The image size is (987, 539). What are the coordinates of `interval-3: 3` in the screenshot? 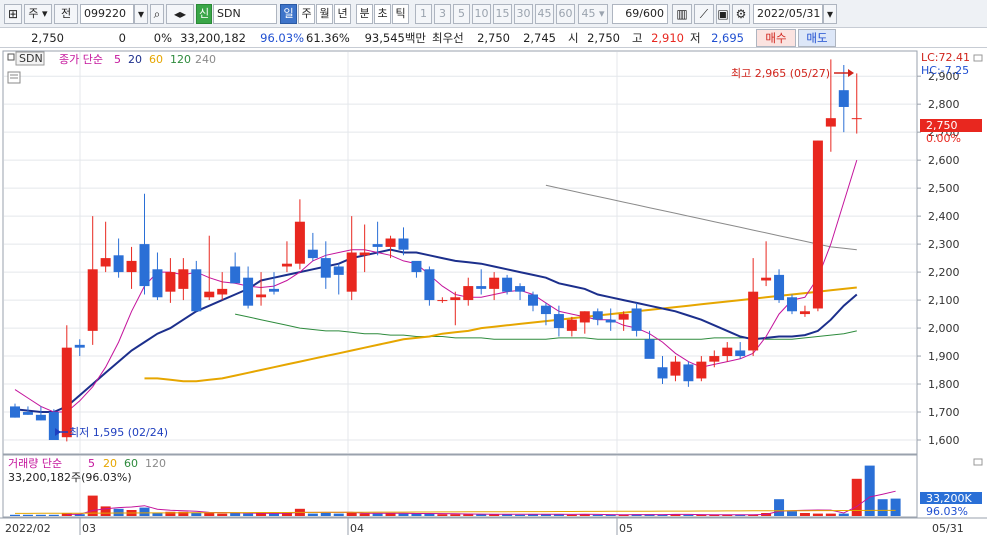 It's located at (442, 14).